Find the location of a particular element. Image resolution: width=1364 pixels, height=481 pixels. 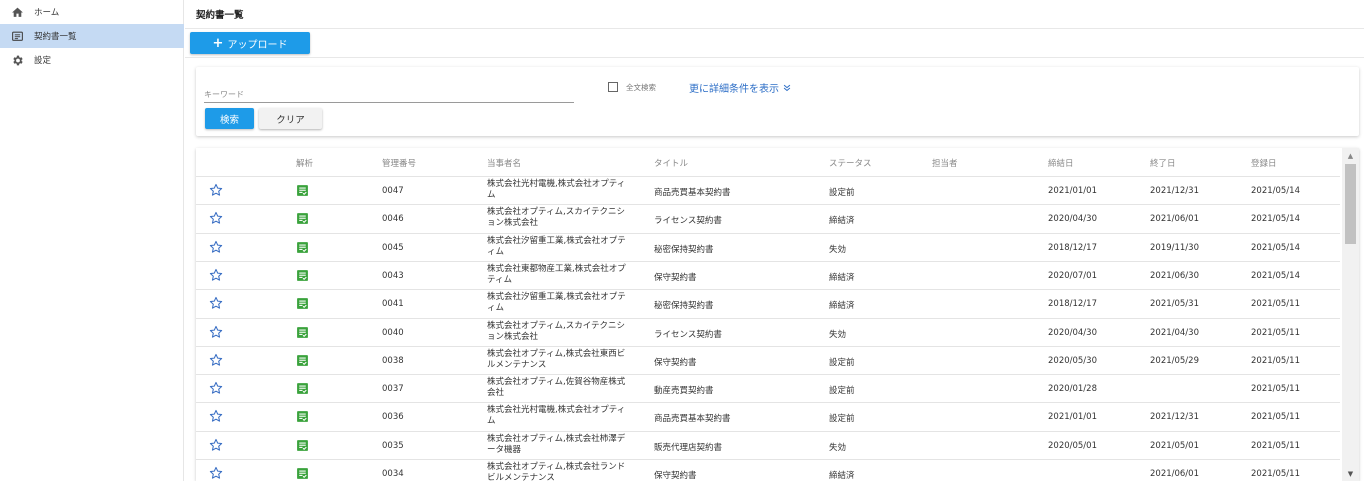

column-header-registered-date: 登録日 is located at coordinates (1264, 163).